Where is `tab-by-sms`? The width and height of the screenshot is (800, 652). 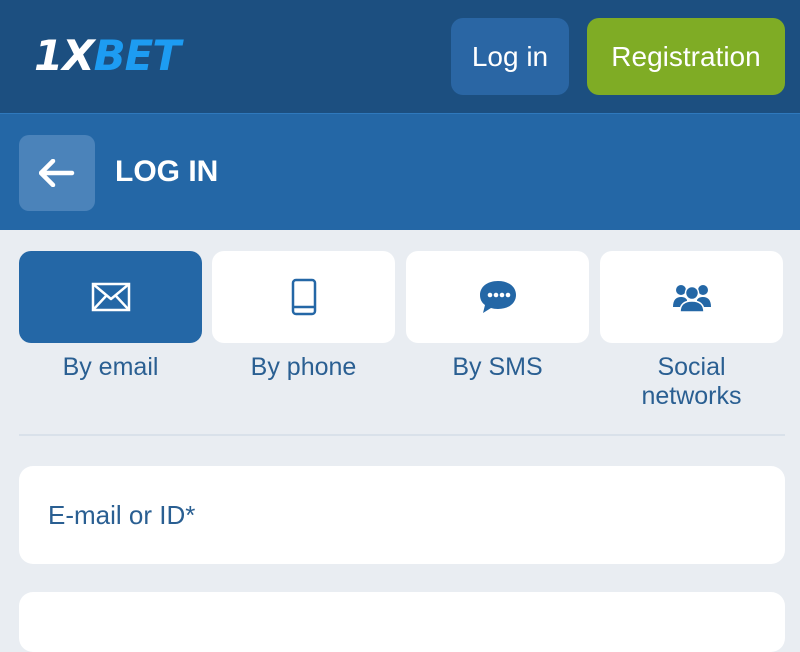 tab-by-sms is located at coordinates (497, 297).